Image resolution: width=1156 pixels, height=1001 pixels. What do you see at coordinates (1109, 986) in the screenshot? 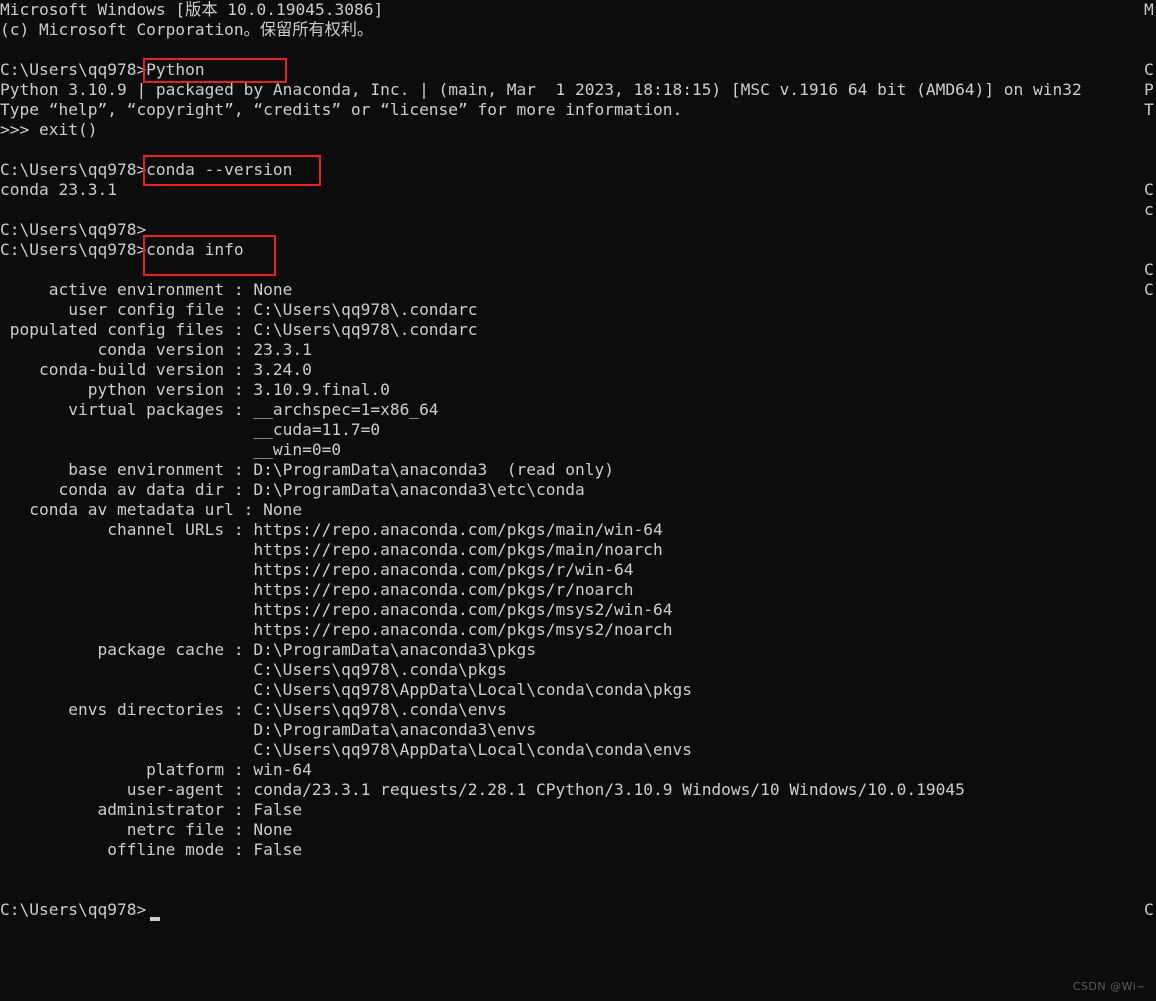
I see `csdn-watermark: CSDN @Wi~` at bounding box center [1109, 986].